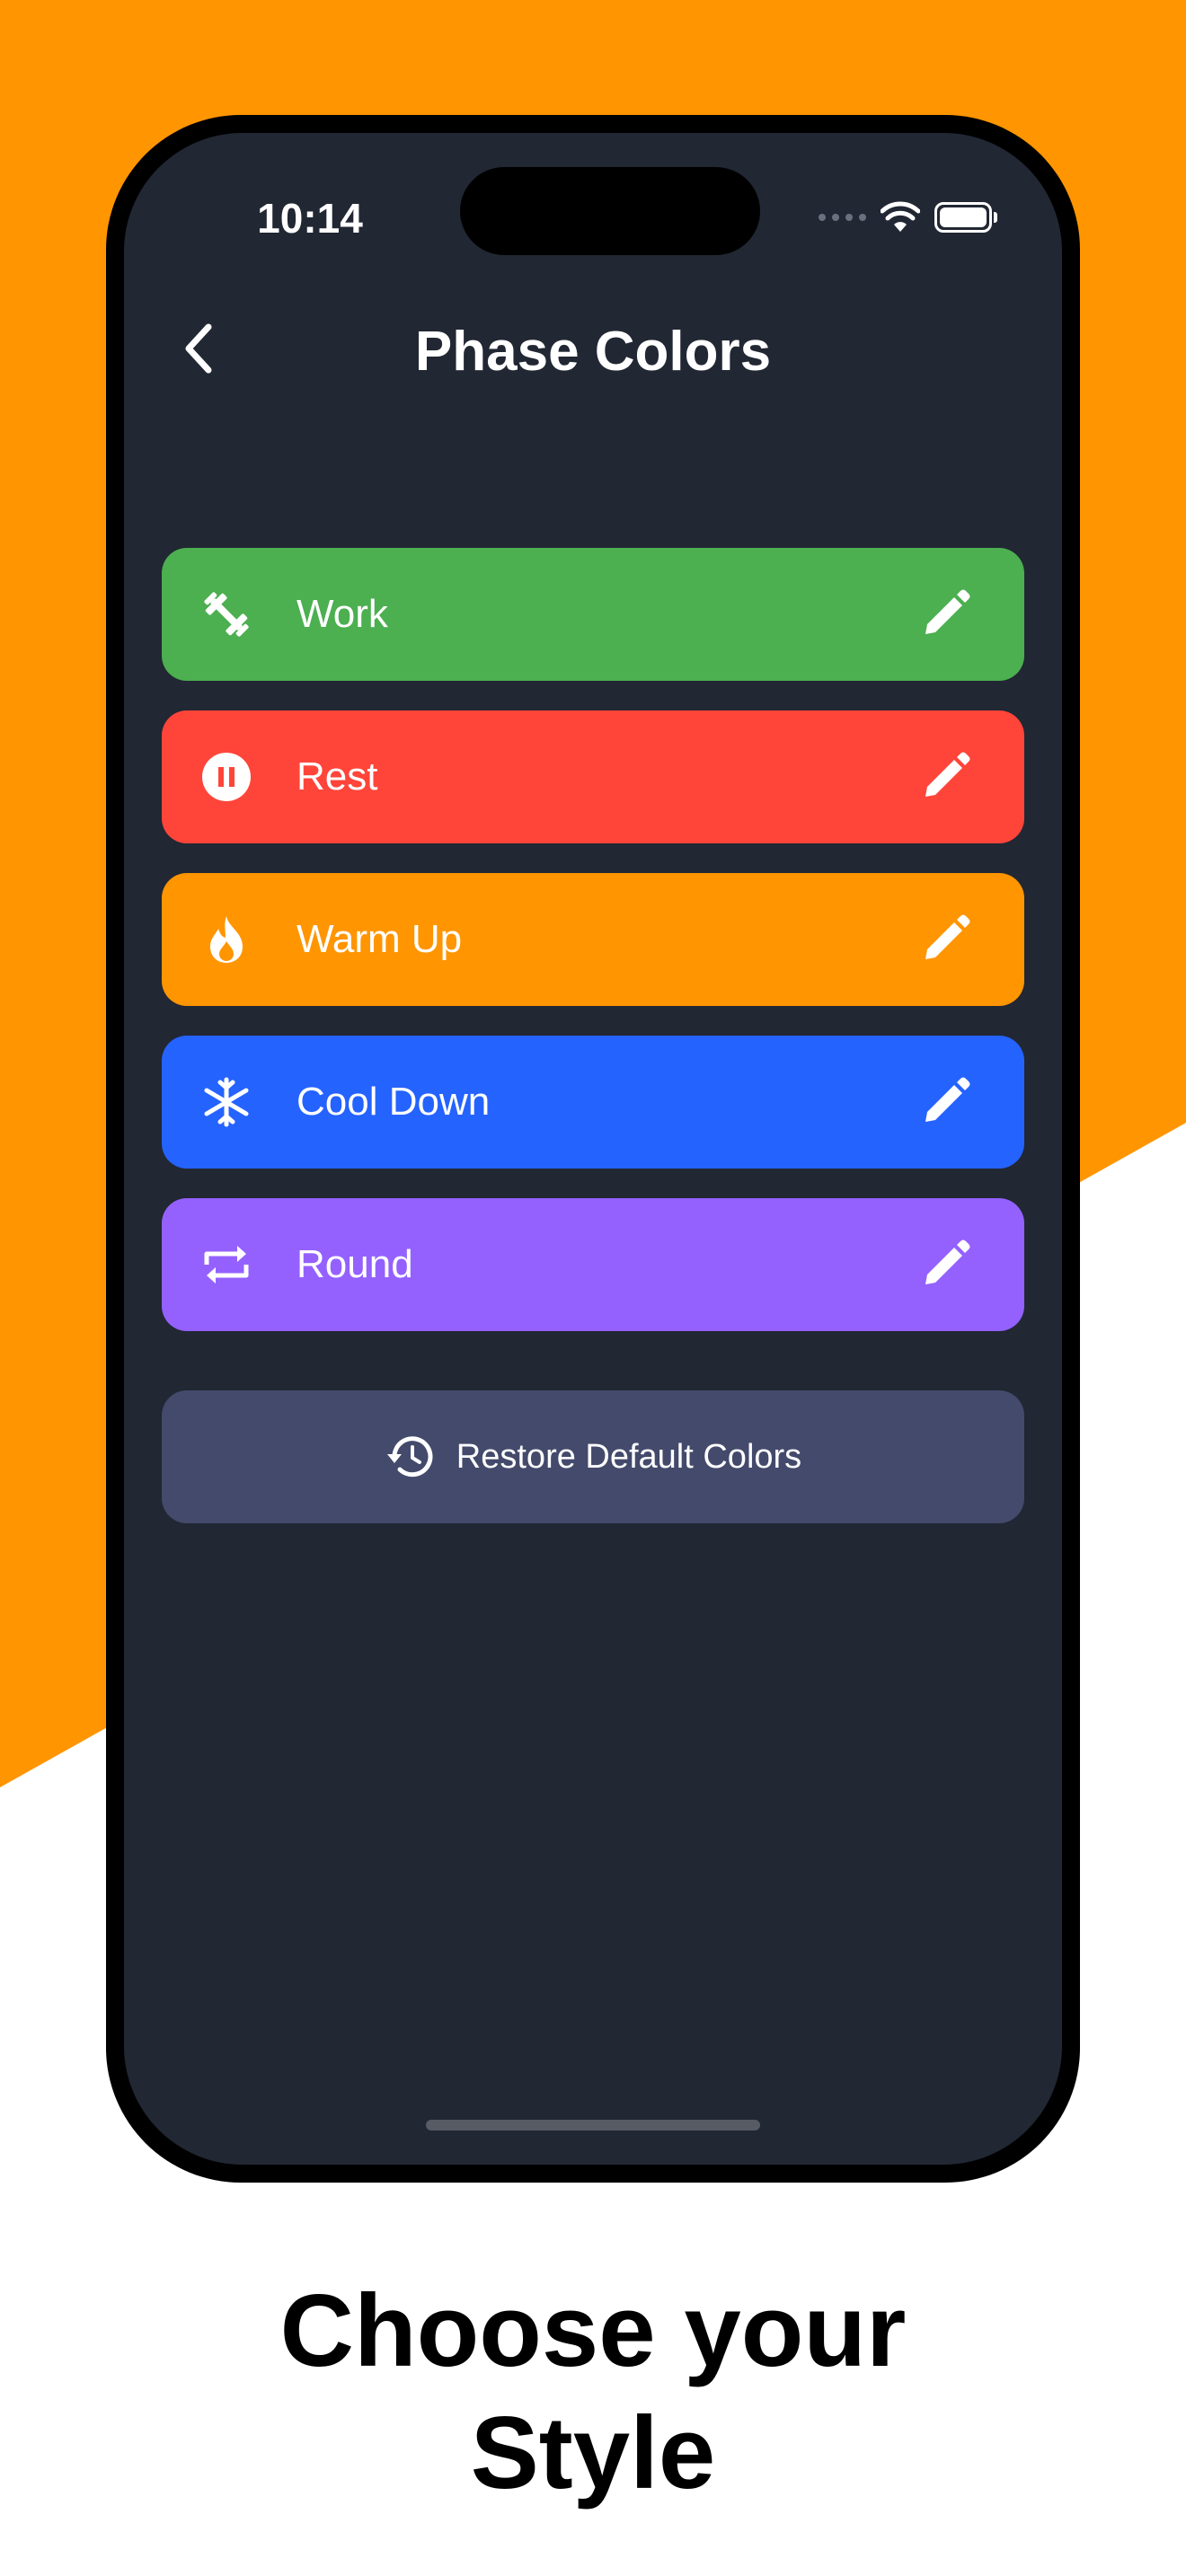  I want to click on repeat-icon, so click(226, 1265).